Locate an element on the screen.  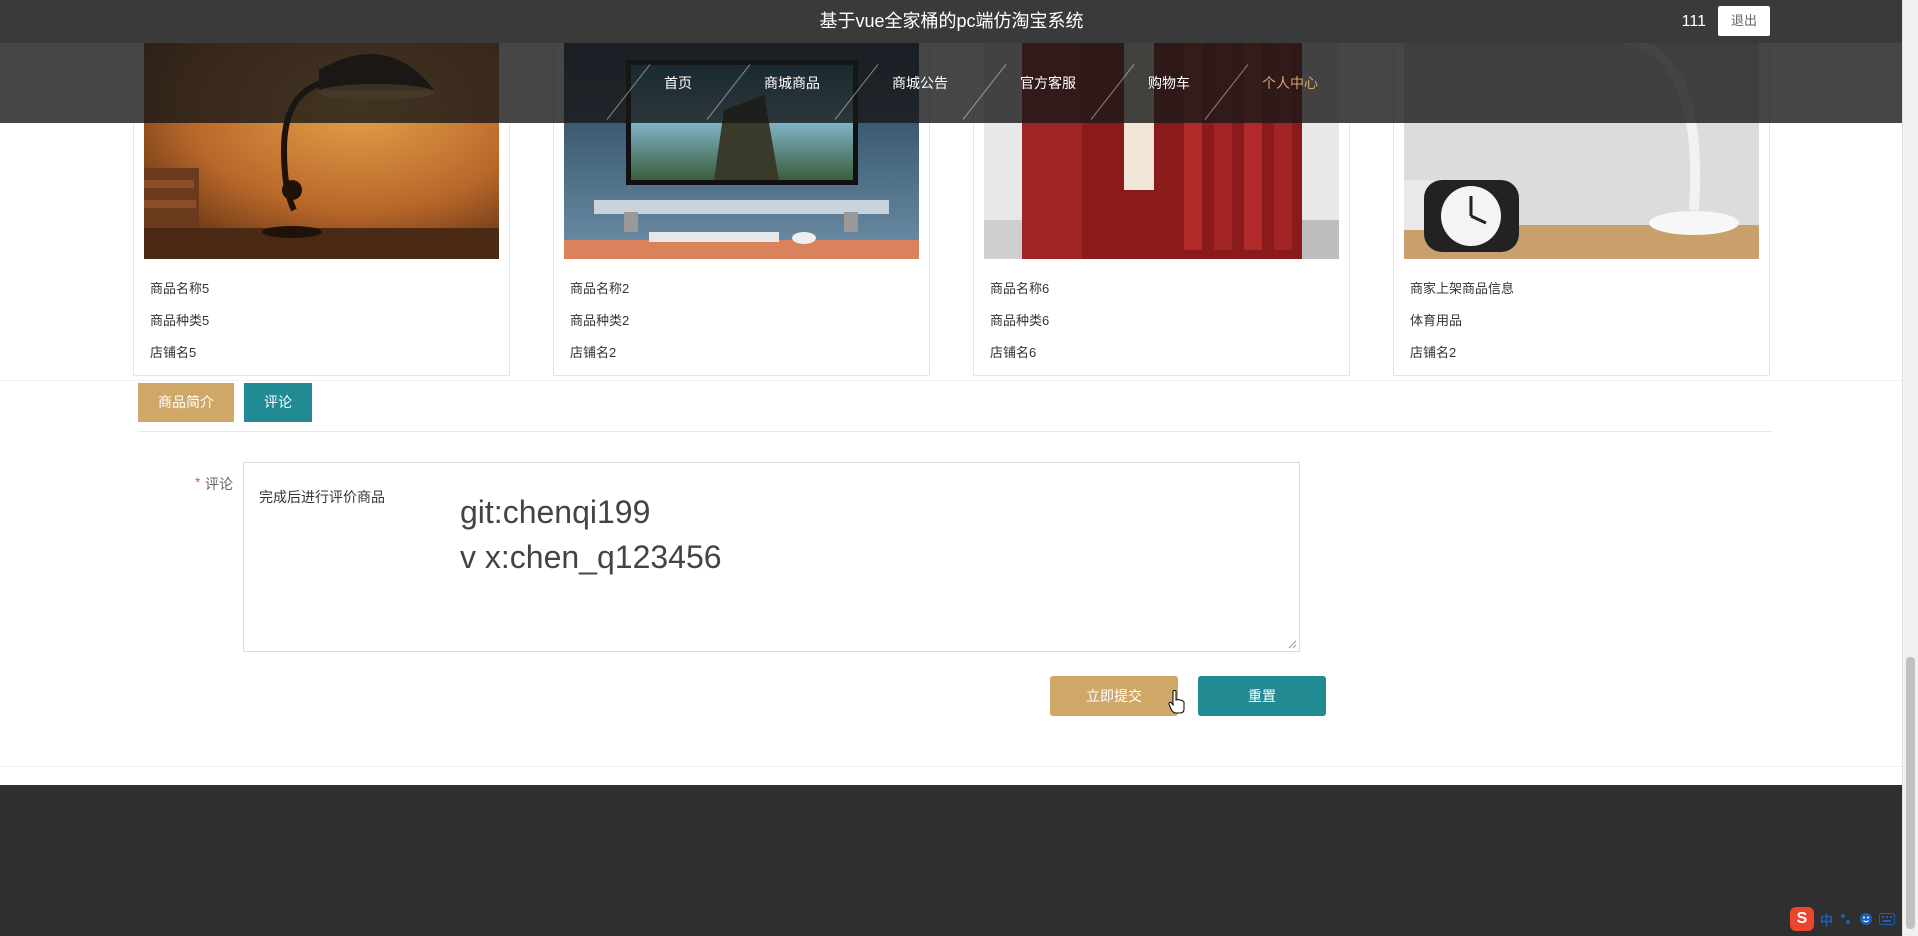
section-divider is located at coordinates (951, 380).